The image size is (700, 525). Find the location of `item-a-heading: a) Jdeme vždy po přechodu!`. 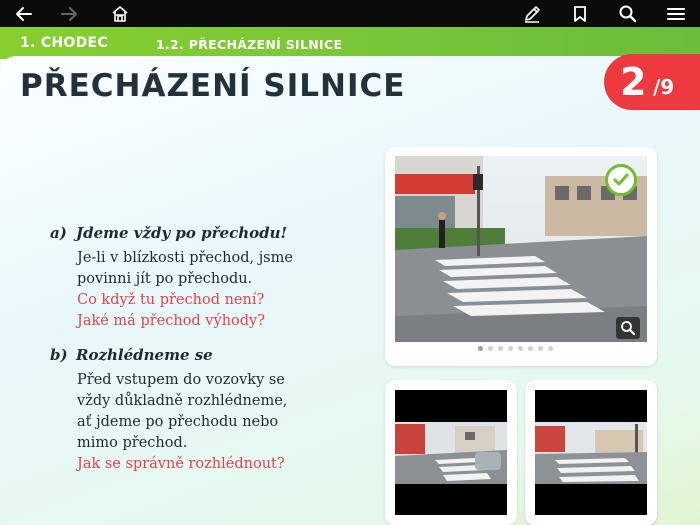

item-a-heading: a) Jdeme vždy po přechodu! is located at coordinates (168, 233).